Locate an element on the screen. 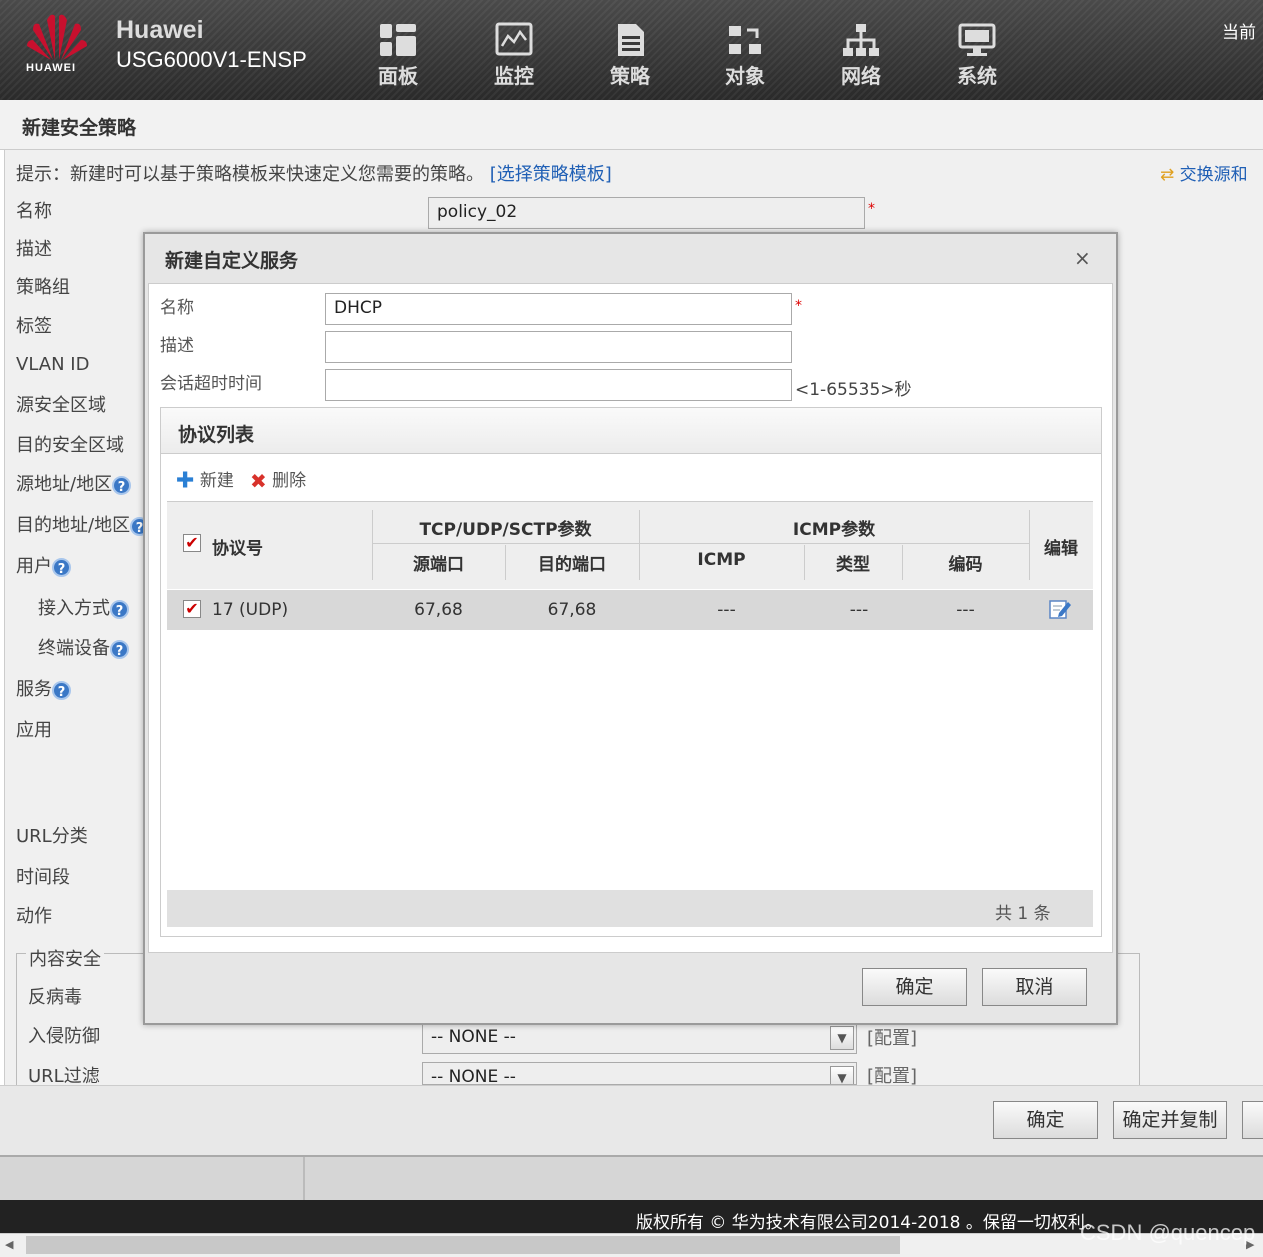  label-url-category: URL分类 is located at coordinates (52, 836).